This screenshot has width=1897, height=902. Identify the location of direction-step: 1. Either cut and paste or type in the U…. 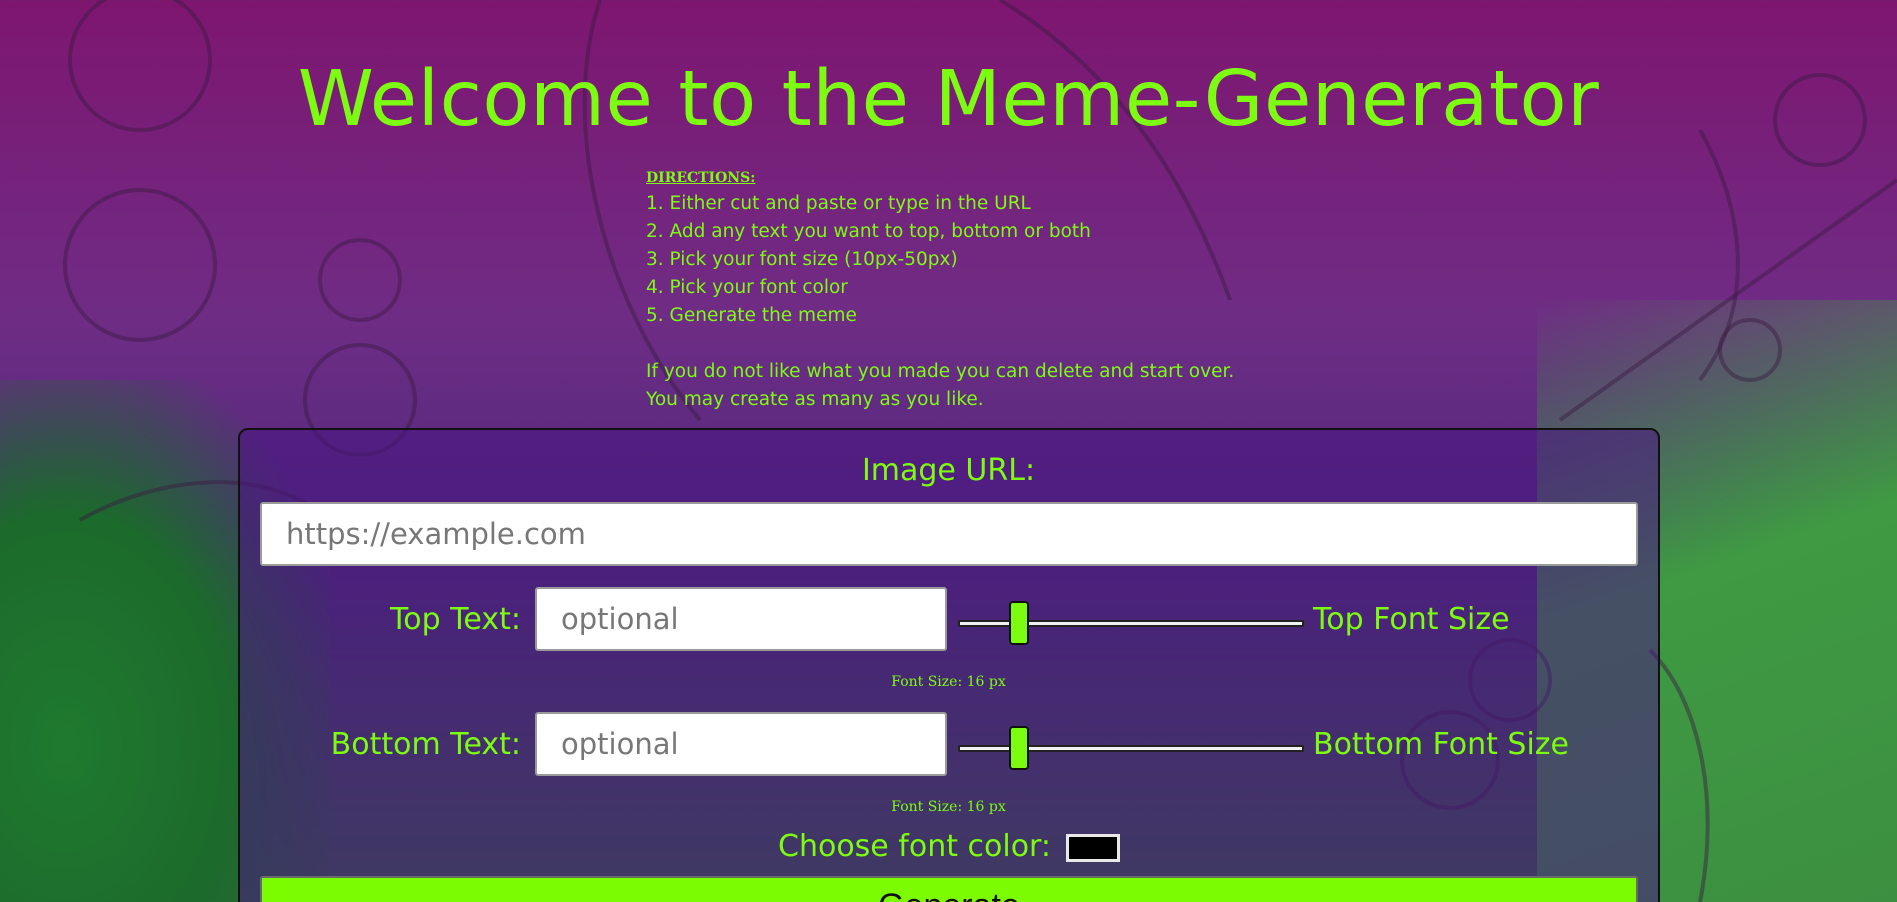
(838, 203).